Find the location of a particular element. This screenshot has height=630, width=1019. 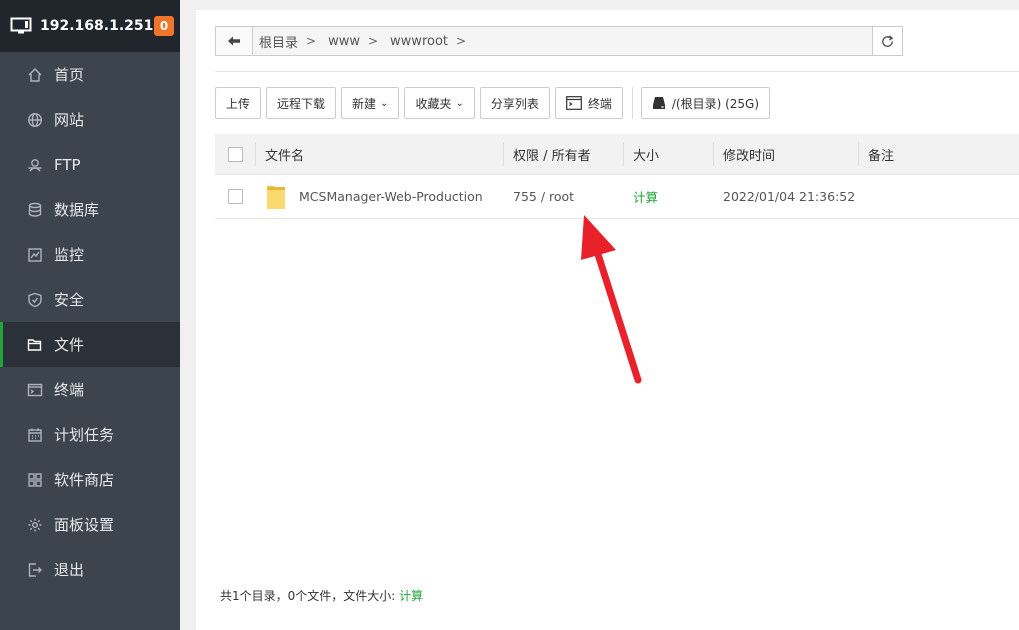

terminal-label: 终端 is located at coordinates (599, 103).